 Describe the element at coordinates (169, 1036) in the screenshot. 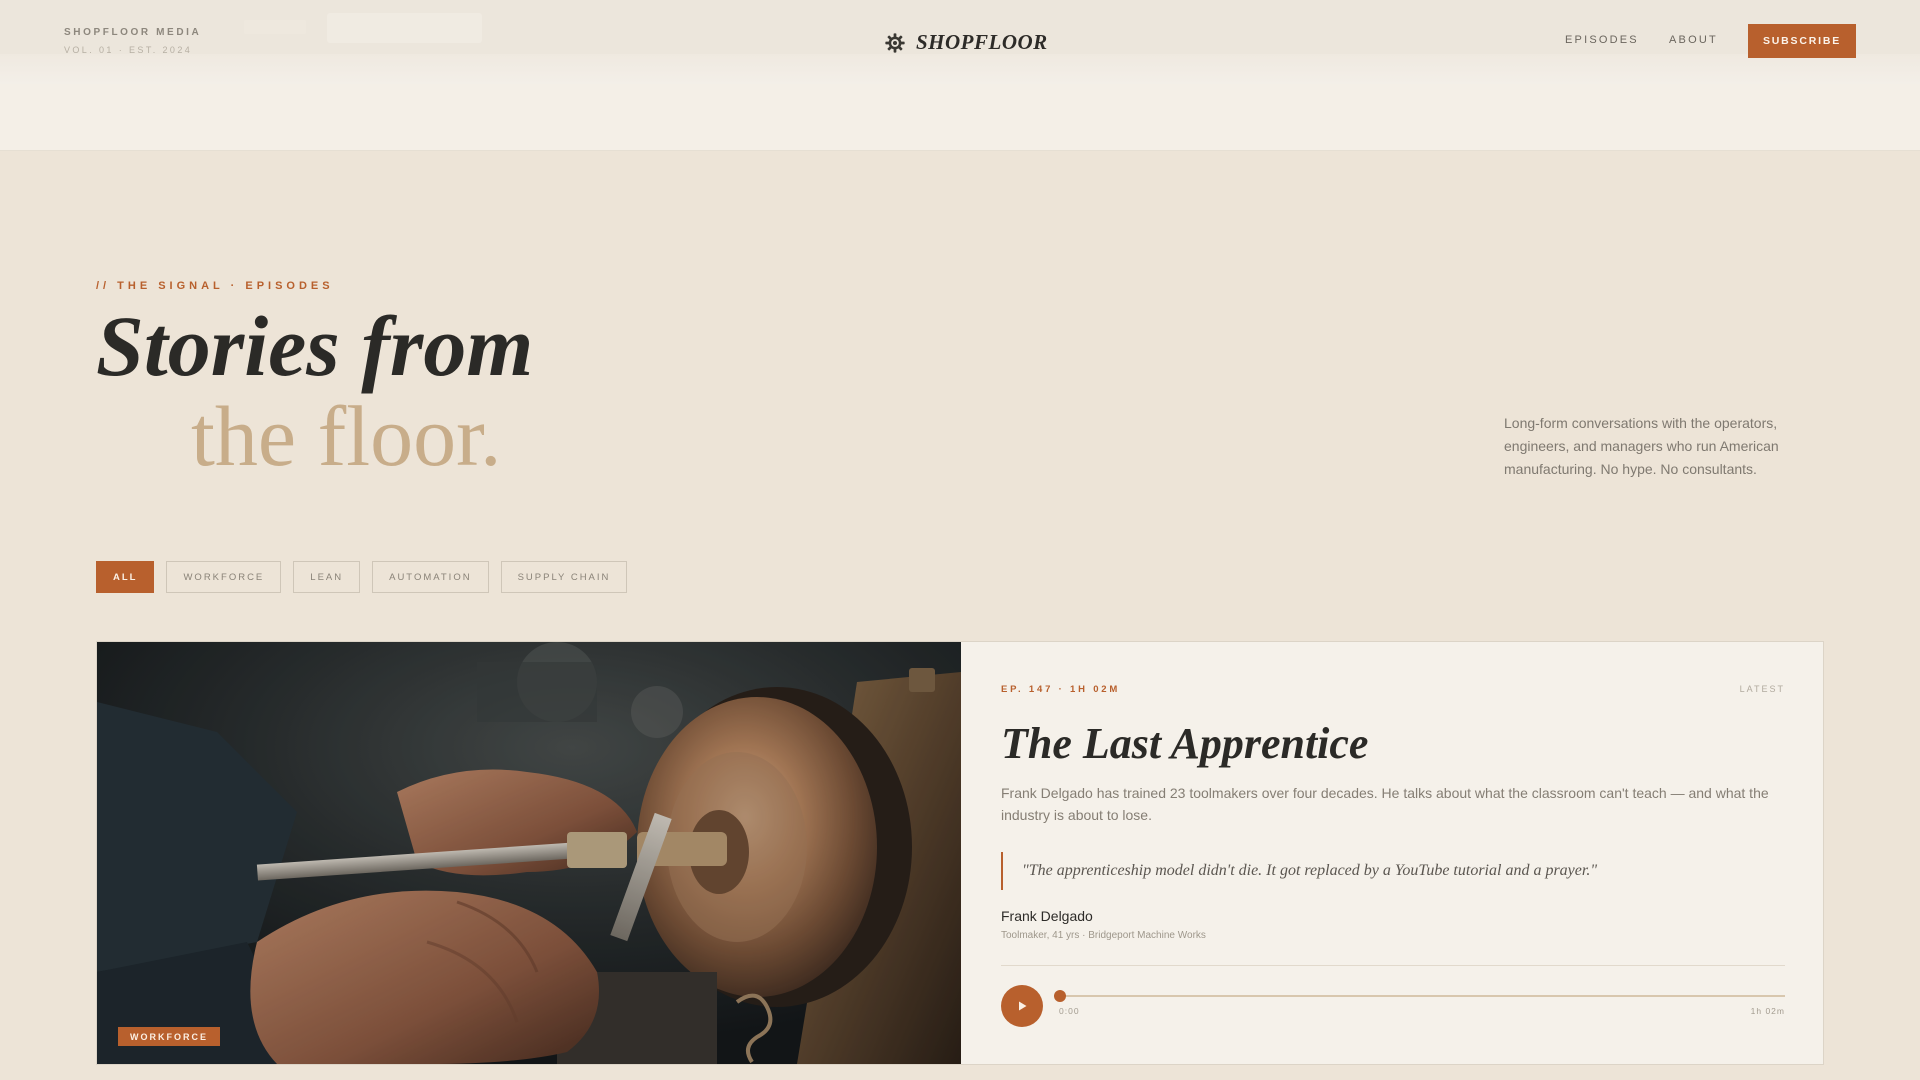

I see `category-tag: WORKFORCE` at that location.